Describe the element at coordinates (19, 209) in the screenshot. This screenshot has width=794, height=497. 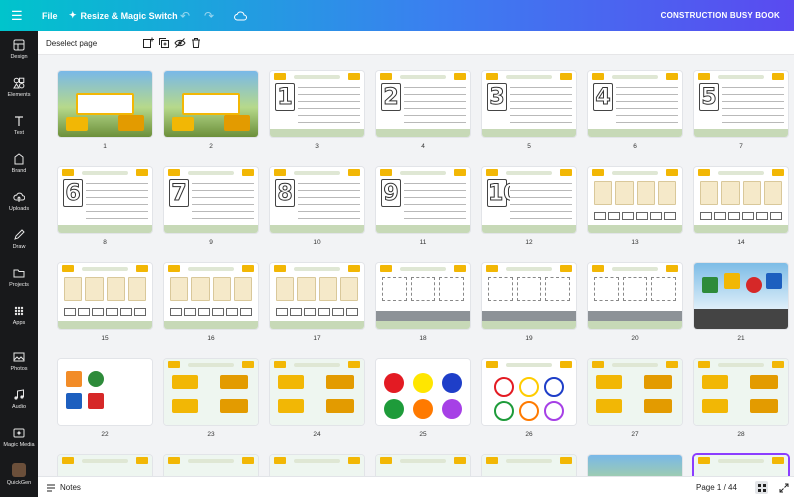
I see `sidebar-item-label: Uploads` at that location.